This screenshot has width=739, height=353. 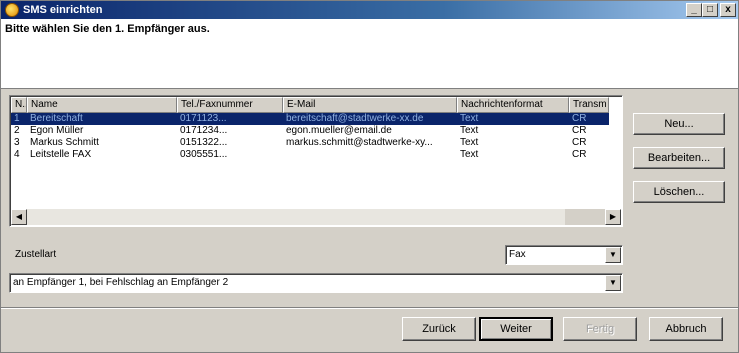 What do you see at coordinates (64, 142) in the screenshot?
I see `row-name: Markus Schmitt` at bounding box center [64, 142].